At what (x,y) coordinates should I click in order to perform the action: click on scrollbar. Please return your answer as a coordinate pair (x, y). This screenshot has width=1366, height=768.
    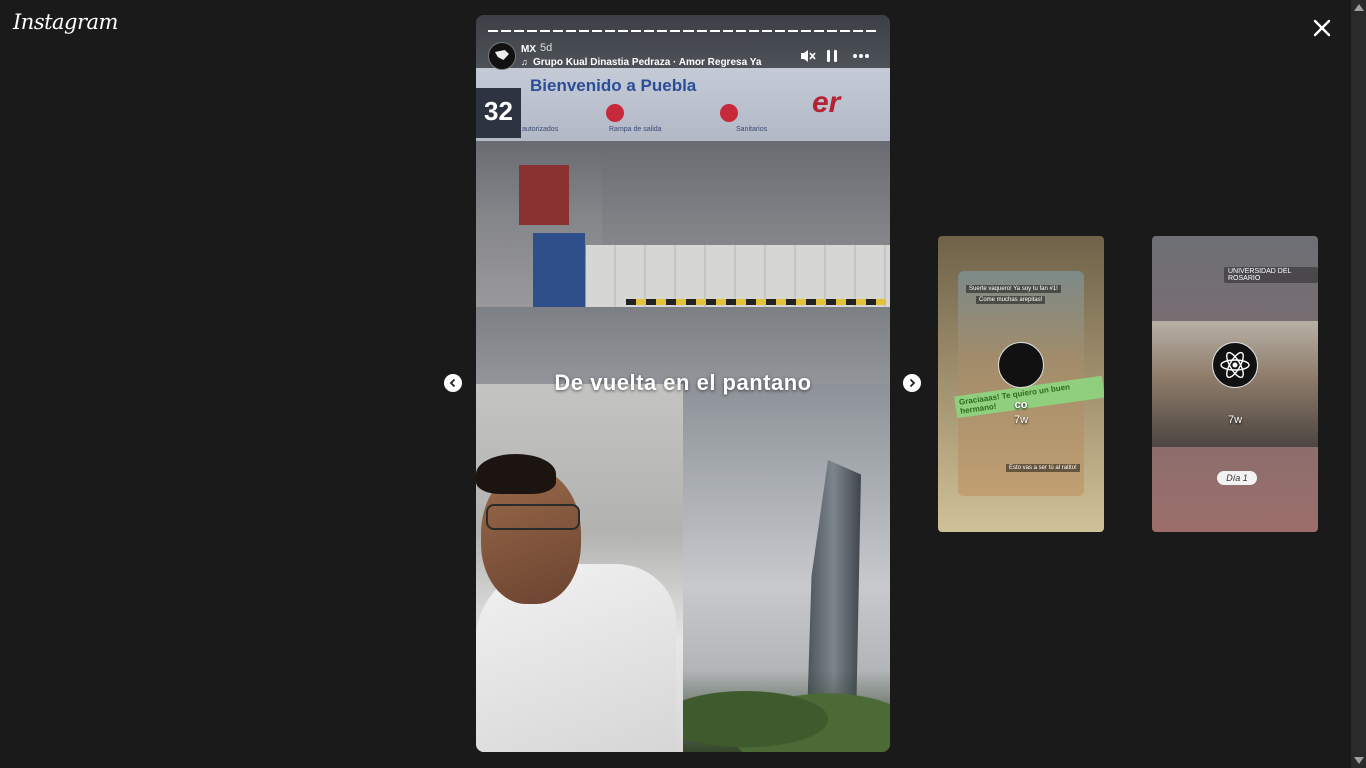
    Looking at the image, I should click on (1358, 384).